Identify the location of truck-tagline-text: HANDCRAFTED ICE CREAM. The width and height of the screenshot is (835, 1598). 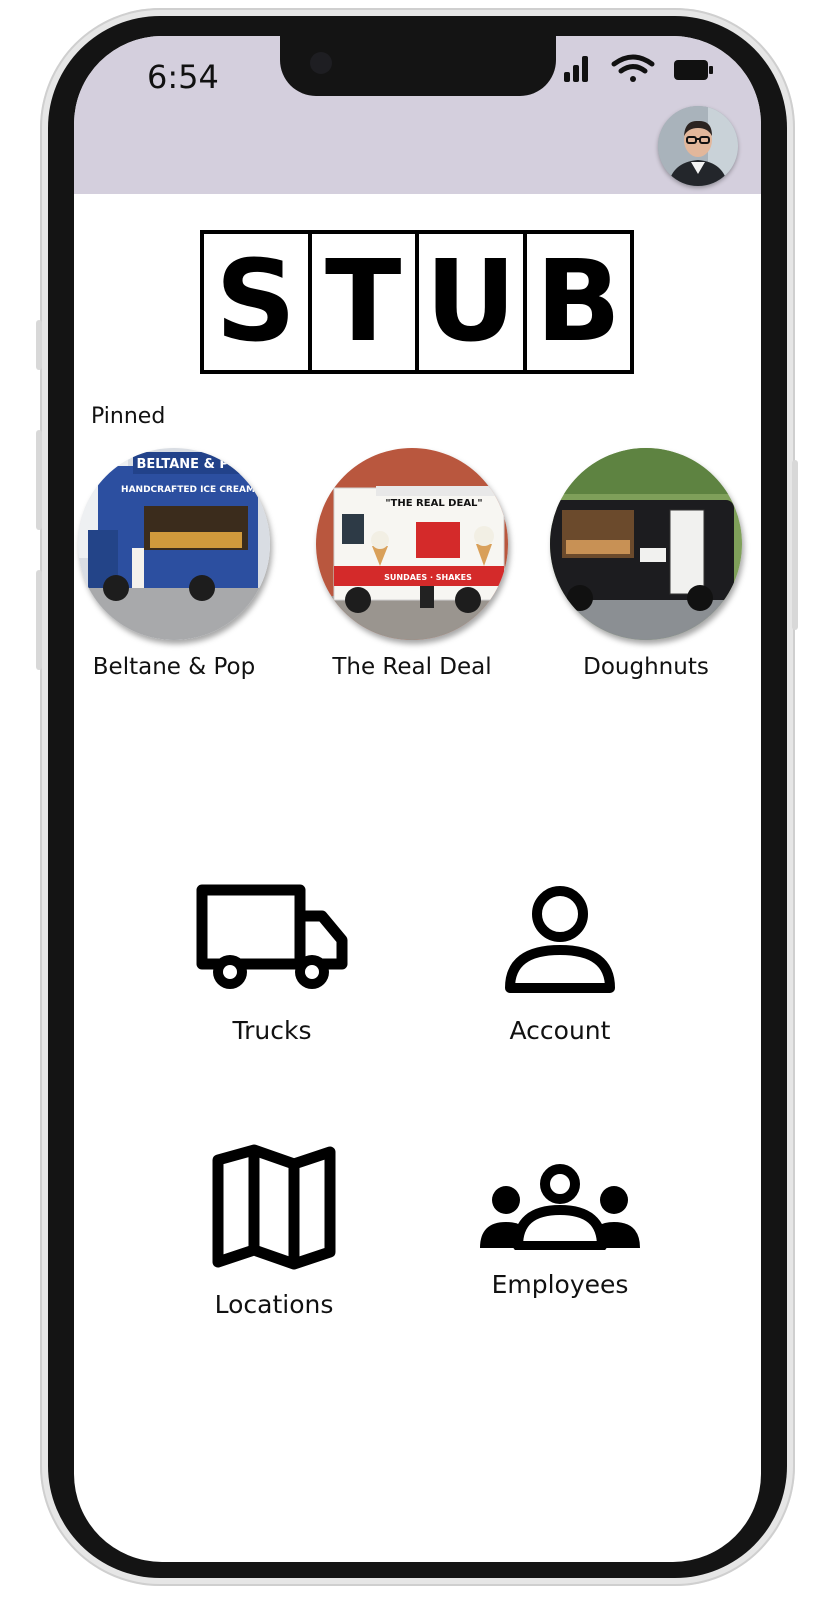
(188, 490).